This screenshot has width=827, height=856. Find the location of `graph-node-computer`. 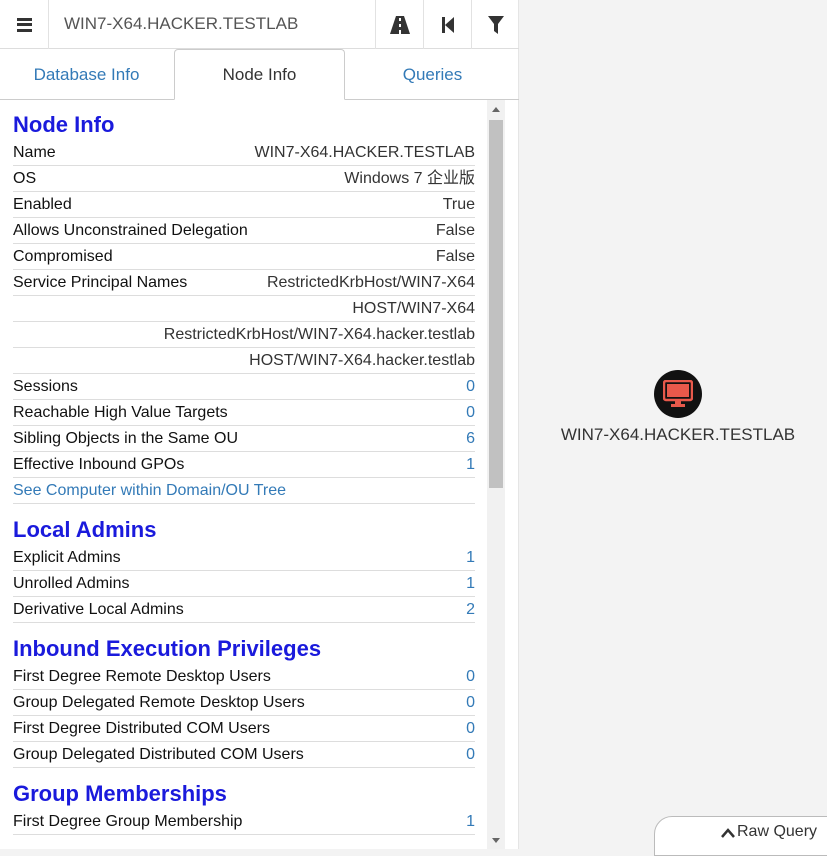

graph-node-computer is located at coordinates (678, 394).